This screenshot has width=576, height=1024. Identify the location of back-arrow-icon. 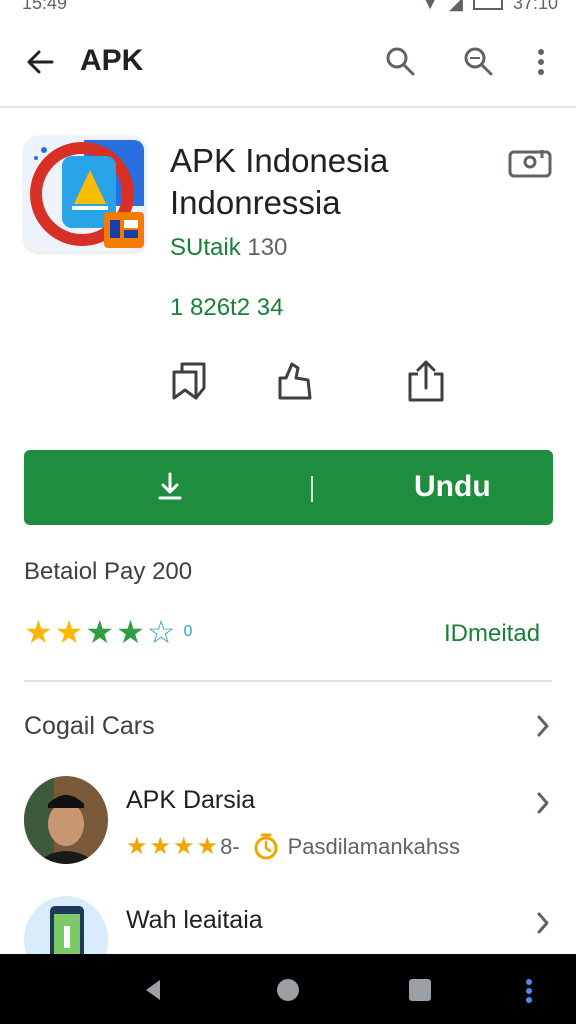
(40, 62).